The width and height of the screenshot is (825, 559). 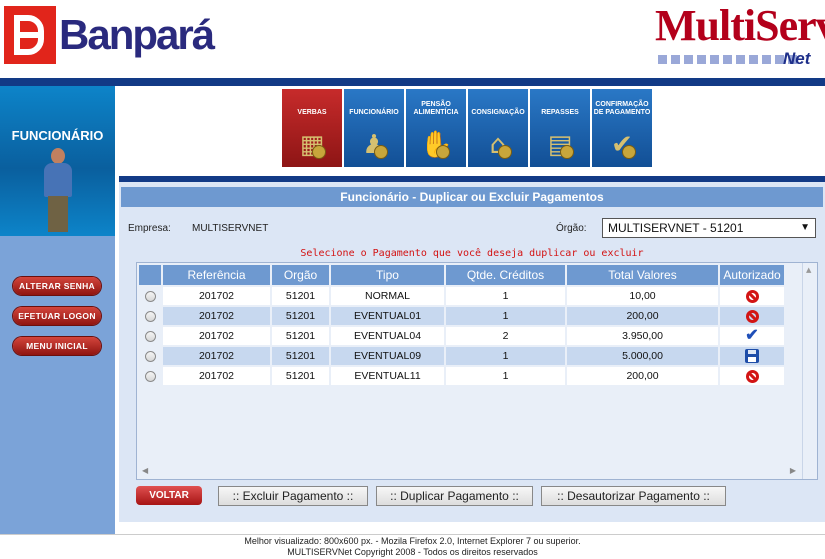 What do you see at coordinates (642, 275) in the screenshot?
I see `column-header: Total Valores` at bounding box center [642, 275].